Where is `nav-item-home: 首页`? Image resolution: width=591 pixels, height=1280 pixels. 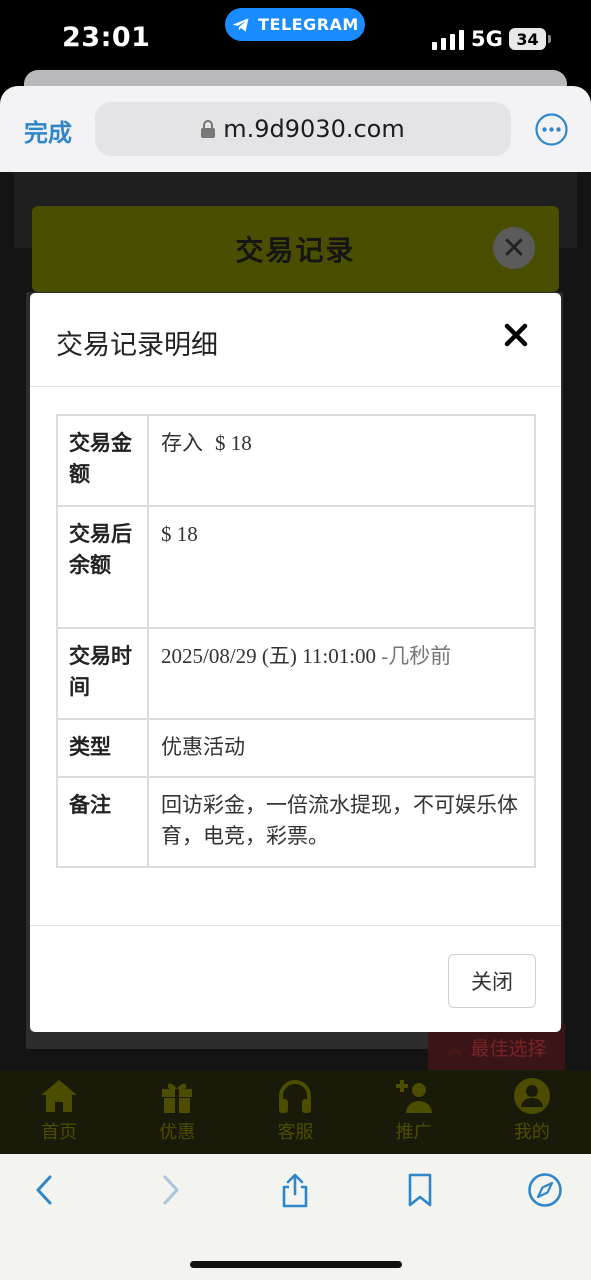
nav-item-home: 首页 is located at coordinates (59, 1112).